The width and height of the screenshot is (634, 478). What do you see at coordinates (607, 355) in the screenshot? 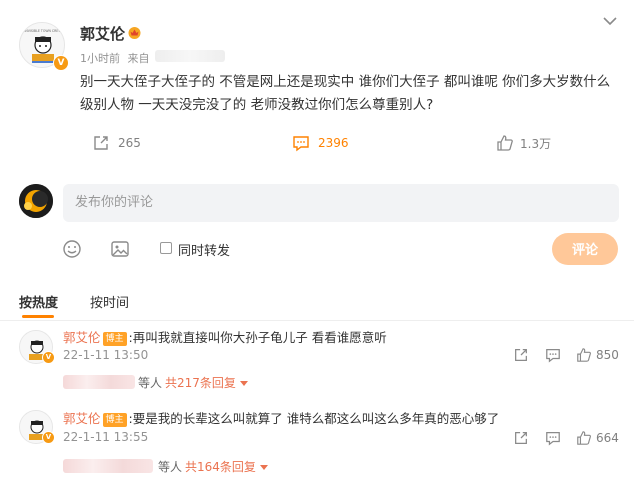
I see `comment-like-count: 850` at bounding box center [607, 355].